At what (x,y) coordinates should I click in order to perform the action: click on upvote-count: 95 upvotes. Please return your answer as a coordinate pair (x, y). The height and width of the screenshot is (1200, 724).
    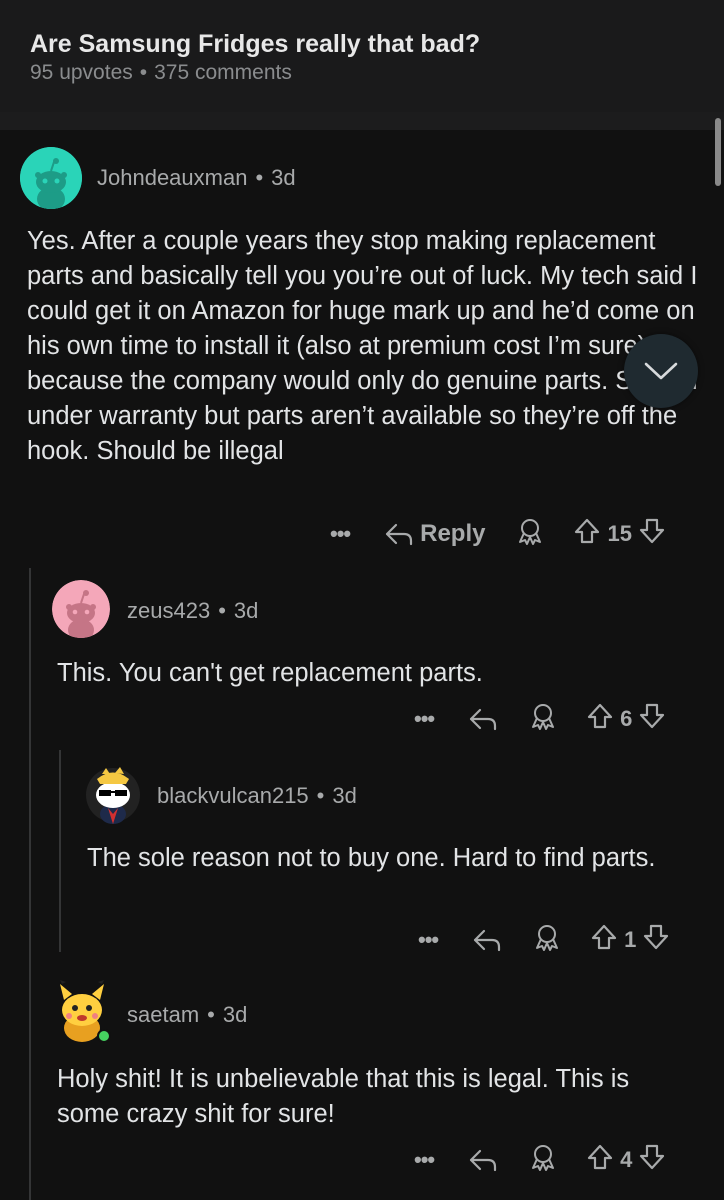
    Looking at the image, I should click on (81, 72).